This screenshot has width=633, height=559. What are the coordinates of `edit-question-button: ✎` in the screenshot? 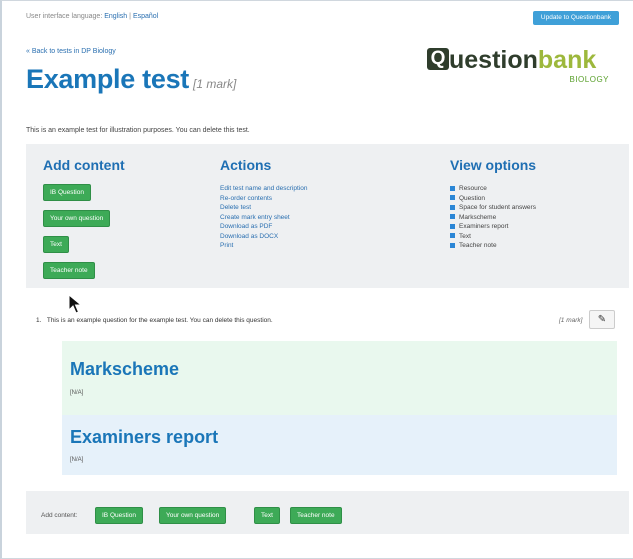 It's located at (602, 319).